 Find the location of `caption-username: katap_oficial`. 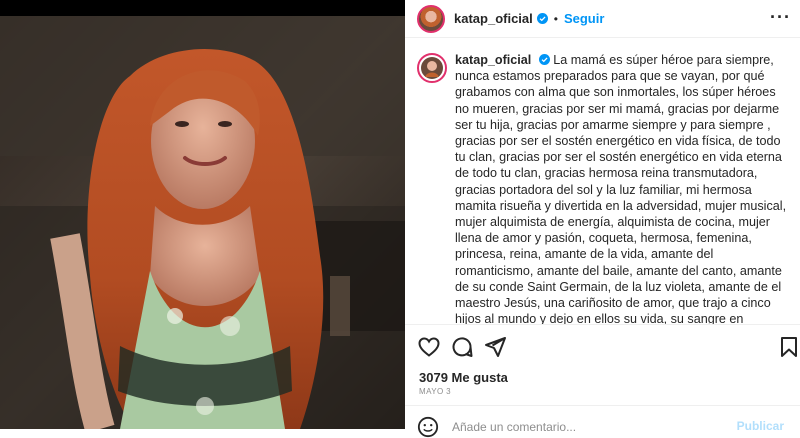

caption-username: katap_oficial is located at coordinates (493, 60).